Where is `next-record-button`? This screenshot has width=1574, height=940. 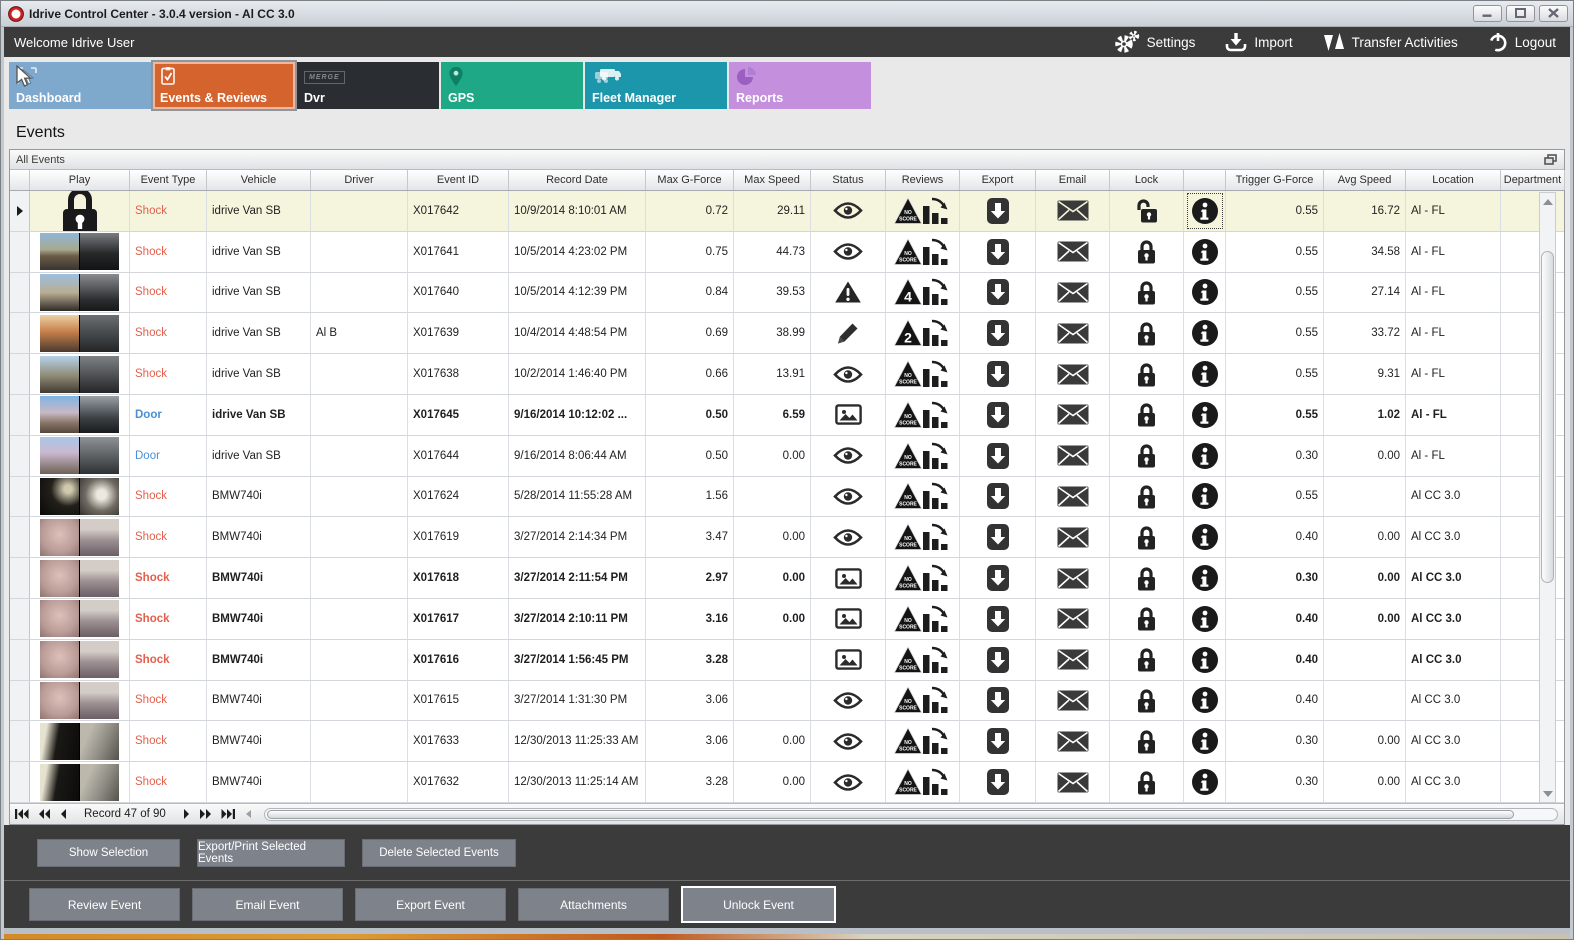 next-record-button is located at coordinates (186, 814).